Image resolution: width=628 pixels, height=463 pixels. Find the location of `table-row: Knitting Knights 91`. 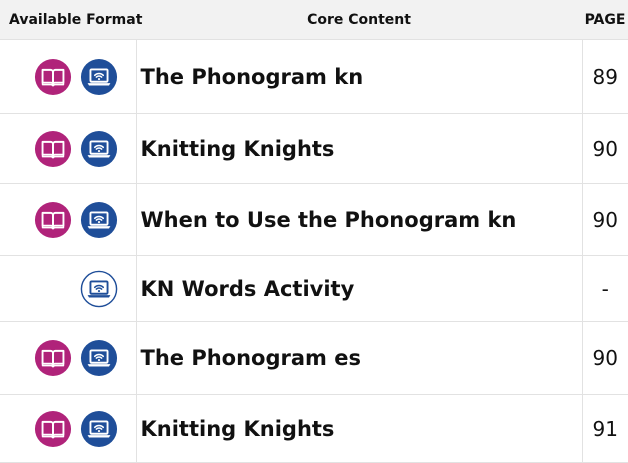

table-row: Knitting Knights 91 is located at coordinates (314, 428).